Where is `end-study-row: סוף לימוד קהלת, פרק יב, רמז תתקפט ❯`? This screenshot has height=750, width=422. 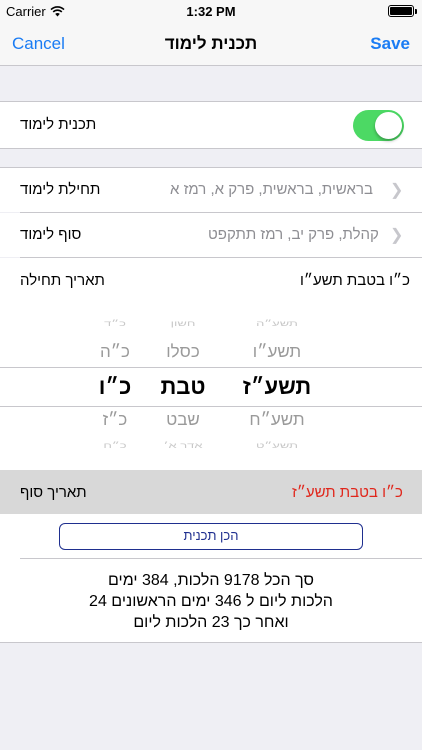 end-study-row: סוף לימוד קהלת, פרק יב, רמז תתקפט ❯ is located at coordinates (211, 235).